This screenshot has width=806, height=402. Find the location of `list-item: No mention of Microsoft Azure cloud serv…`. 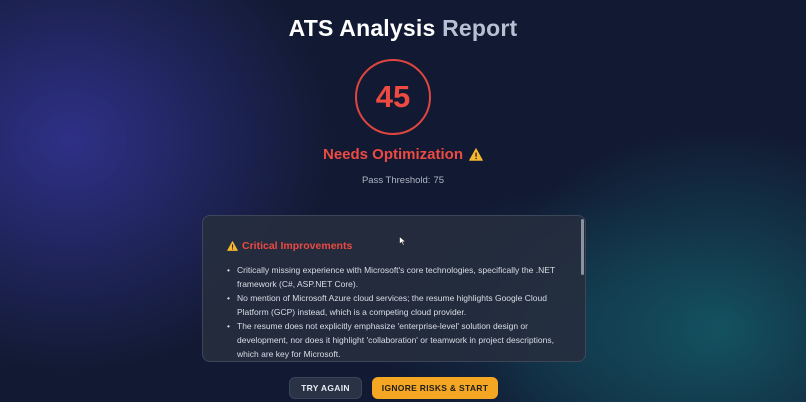

list-item: No mention of Microsoft Azure cloud serv… is located at coordinates (397, 305).